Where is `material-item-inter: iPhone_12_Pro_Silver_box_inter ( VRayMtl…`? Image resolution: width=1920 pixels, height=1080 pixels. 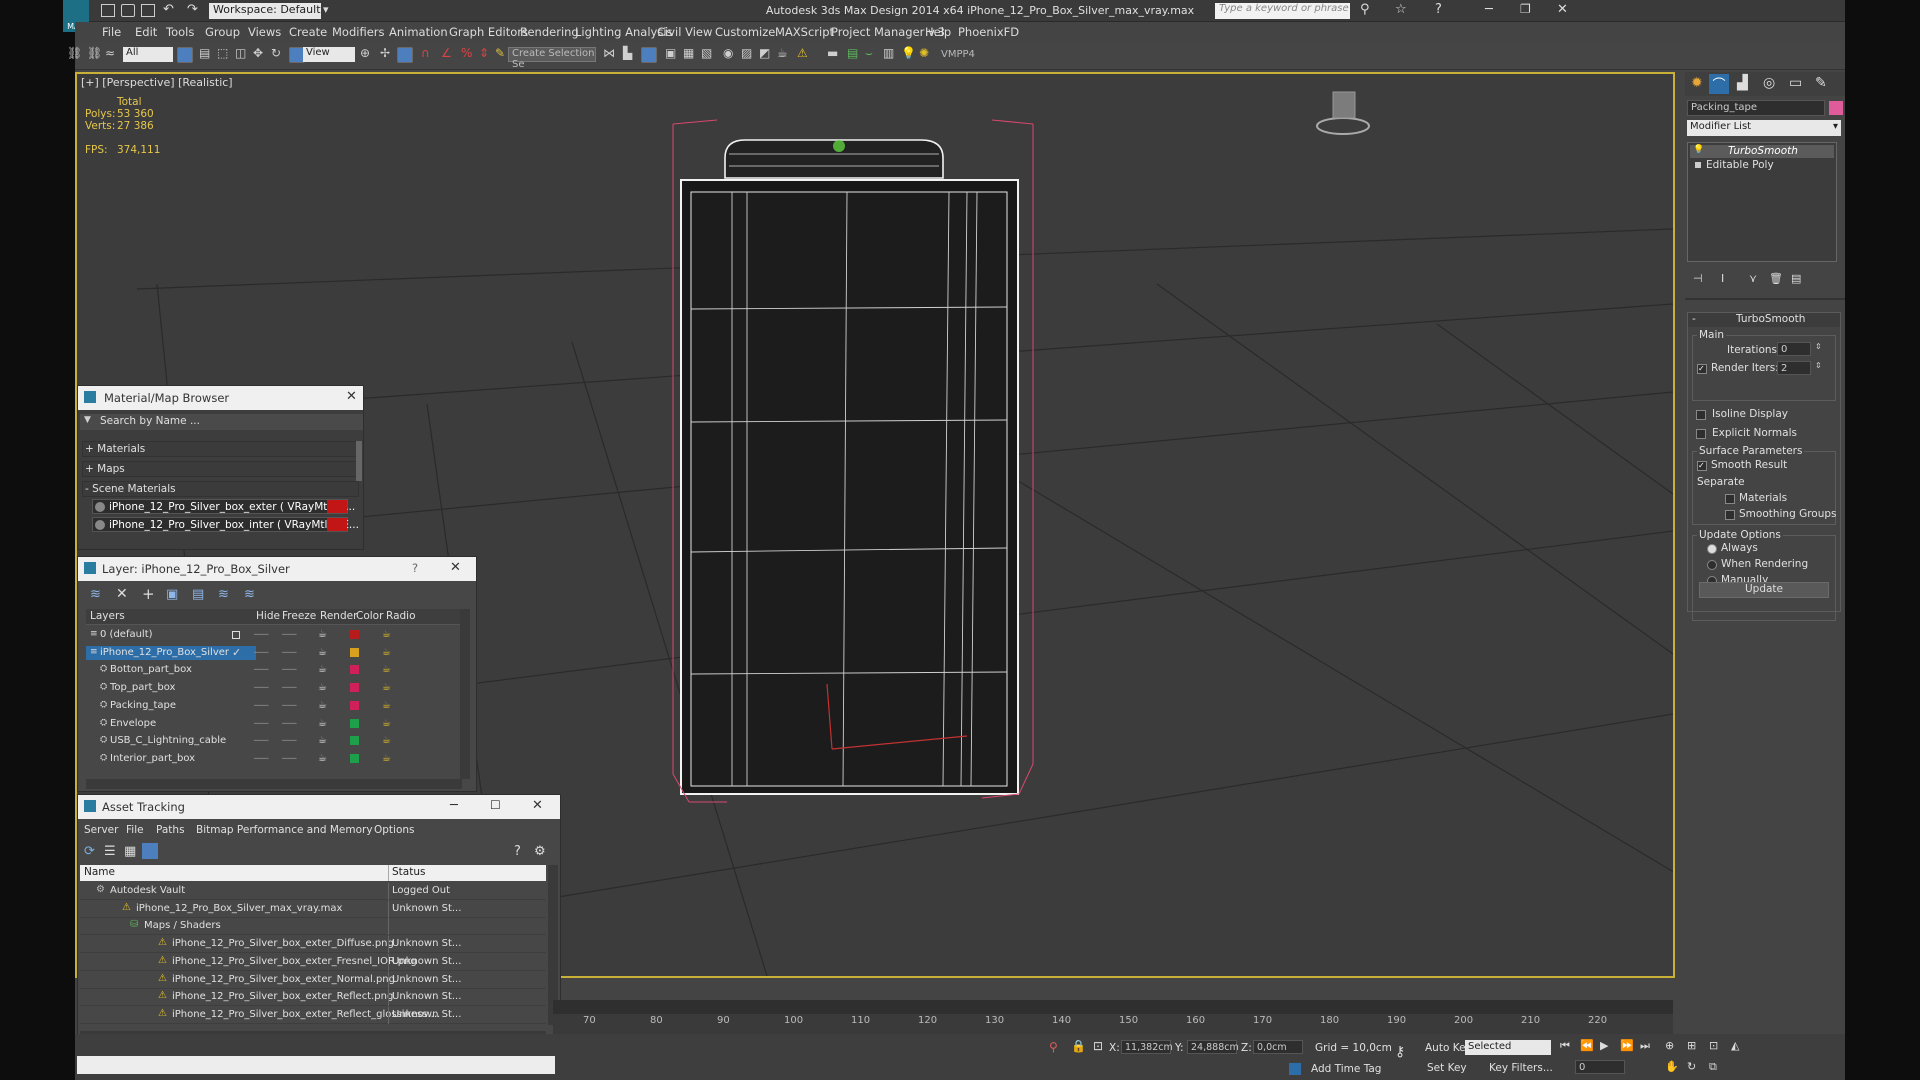 material-item-inter: iPhone_12_Pro_Silver_box_inter ( VRayMtl… is located at coordinates (225, 524).